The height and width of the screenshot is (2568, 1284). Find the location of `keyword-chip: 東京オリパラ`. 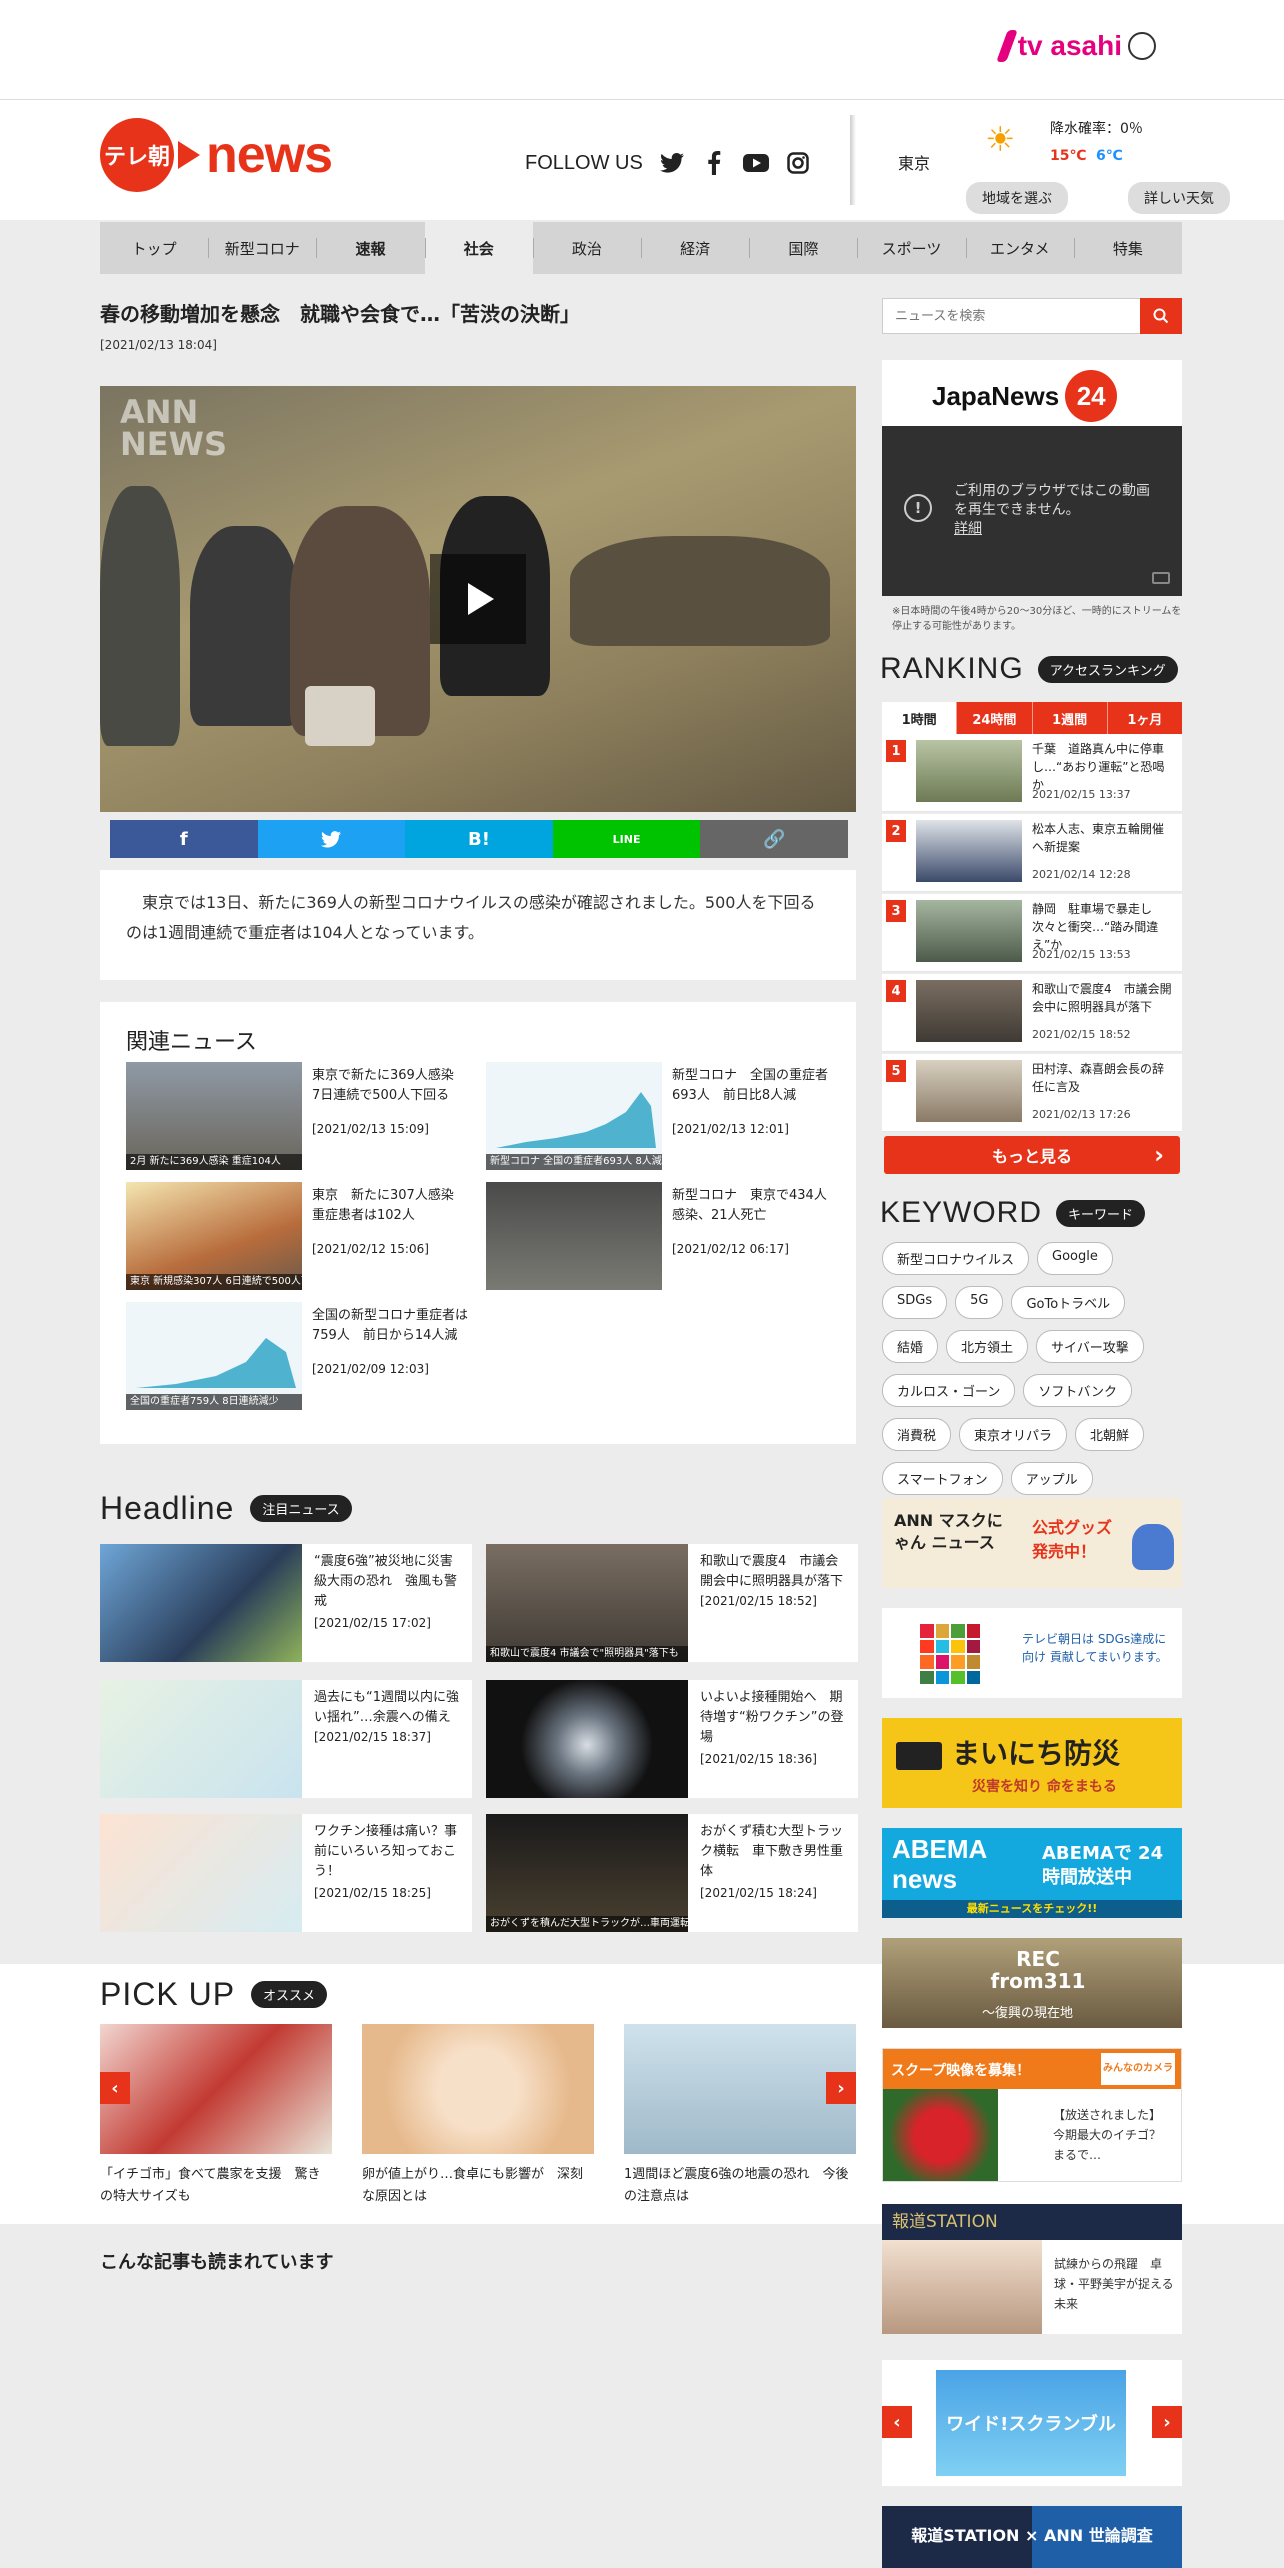

keyword-chip: 東京オリパラ is located at coordinates (1013, 1434).